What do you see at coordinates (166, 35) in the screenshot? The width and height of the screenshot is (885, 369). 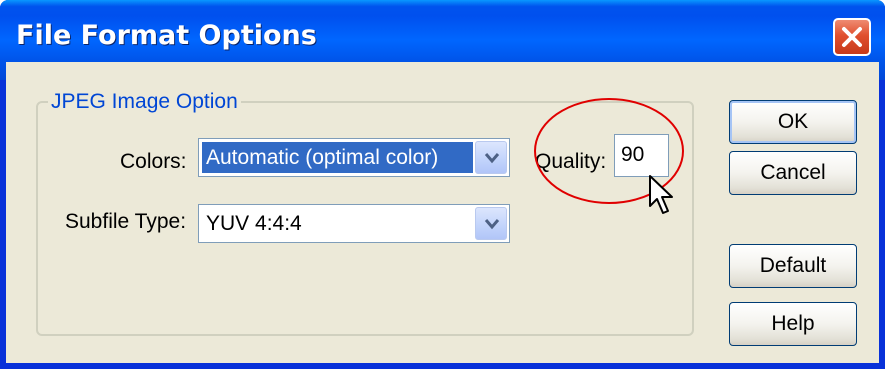 I see `window-title: File Format Options` at bounding box center [166, 35].